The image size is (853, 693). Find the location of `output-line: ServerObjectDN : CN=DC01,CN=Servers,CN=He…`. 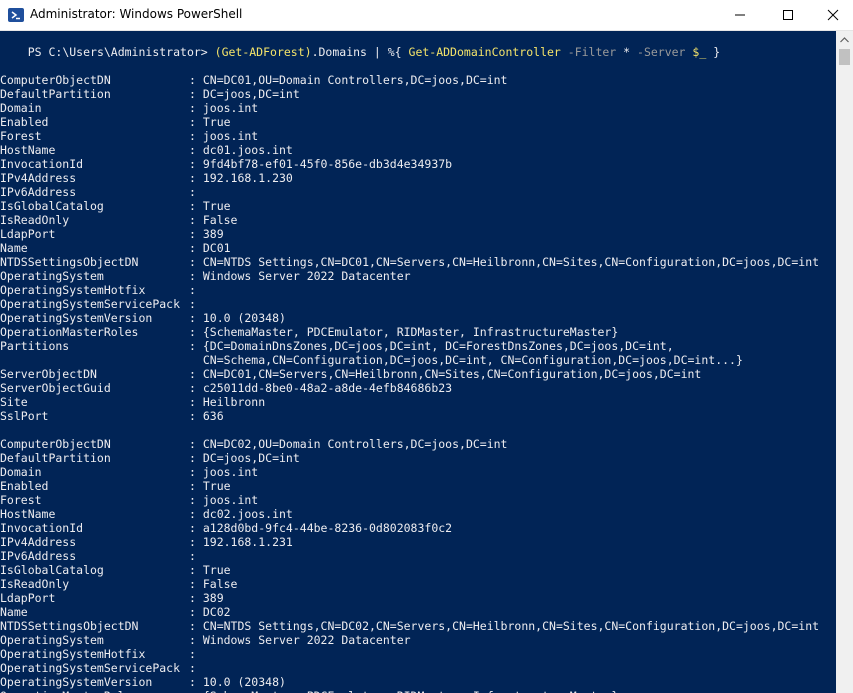

output-line: ServerObjectDN : CN=DC01,CN=Servers,CN=He… is located at coordinates (418, 374).